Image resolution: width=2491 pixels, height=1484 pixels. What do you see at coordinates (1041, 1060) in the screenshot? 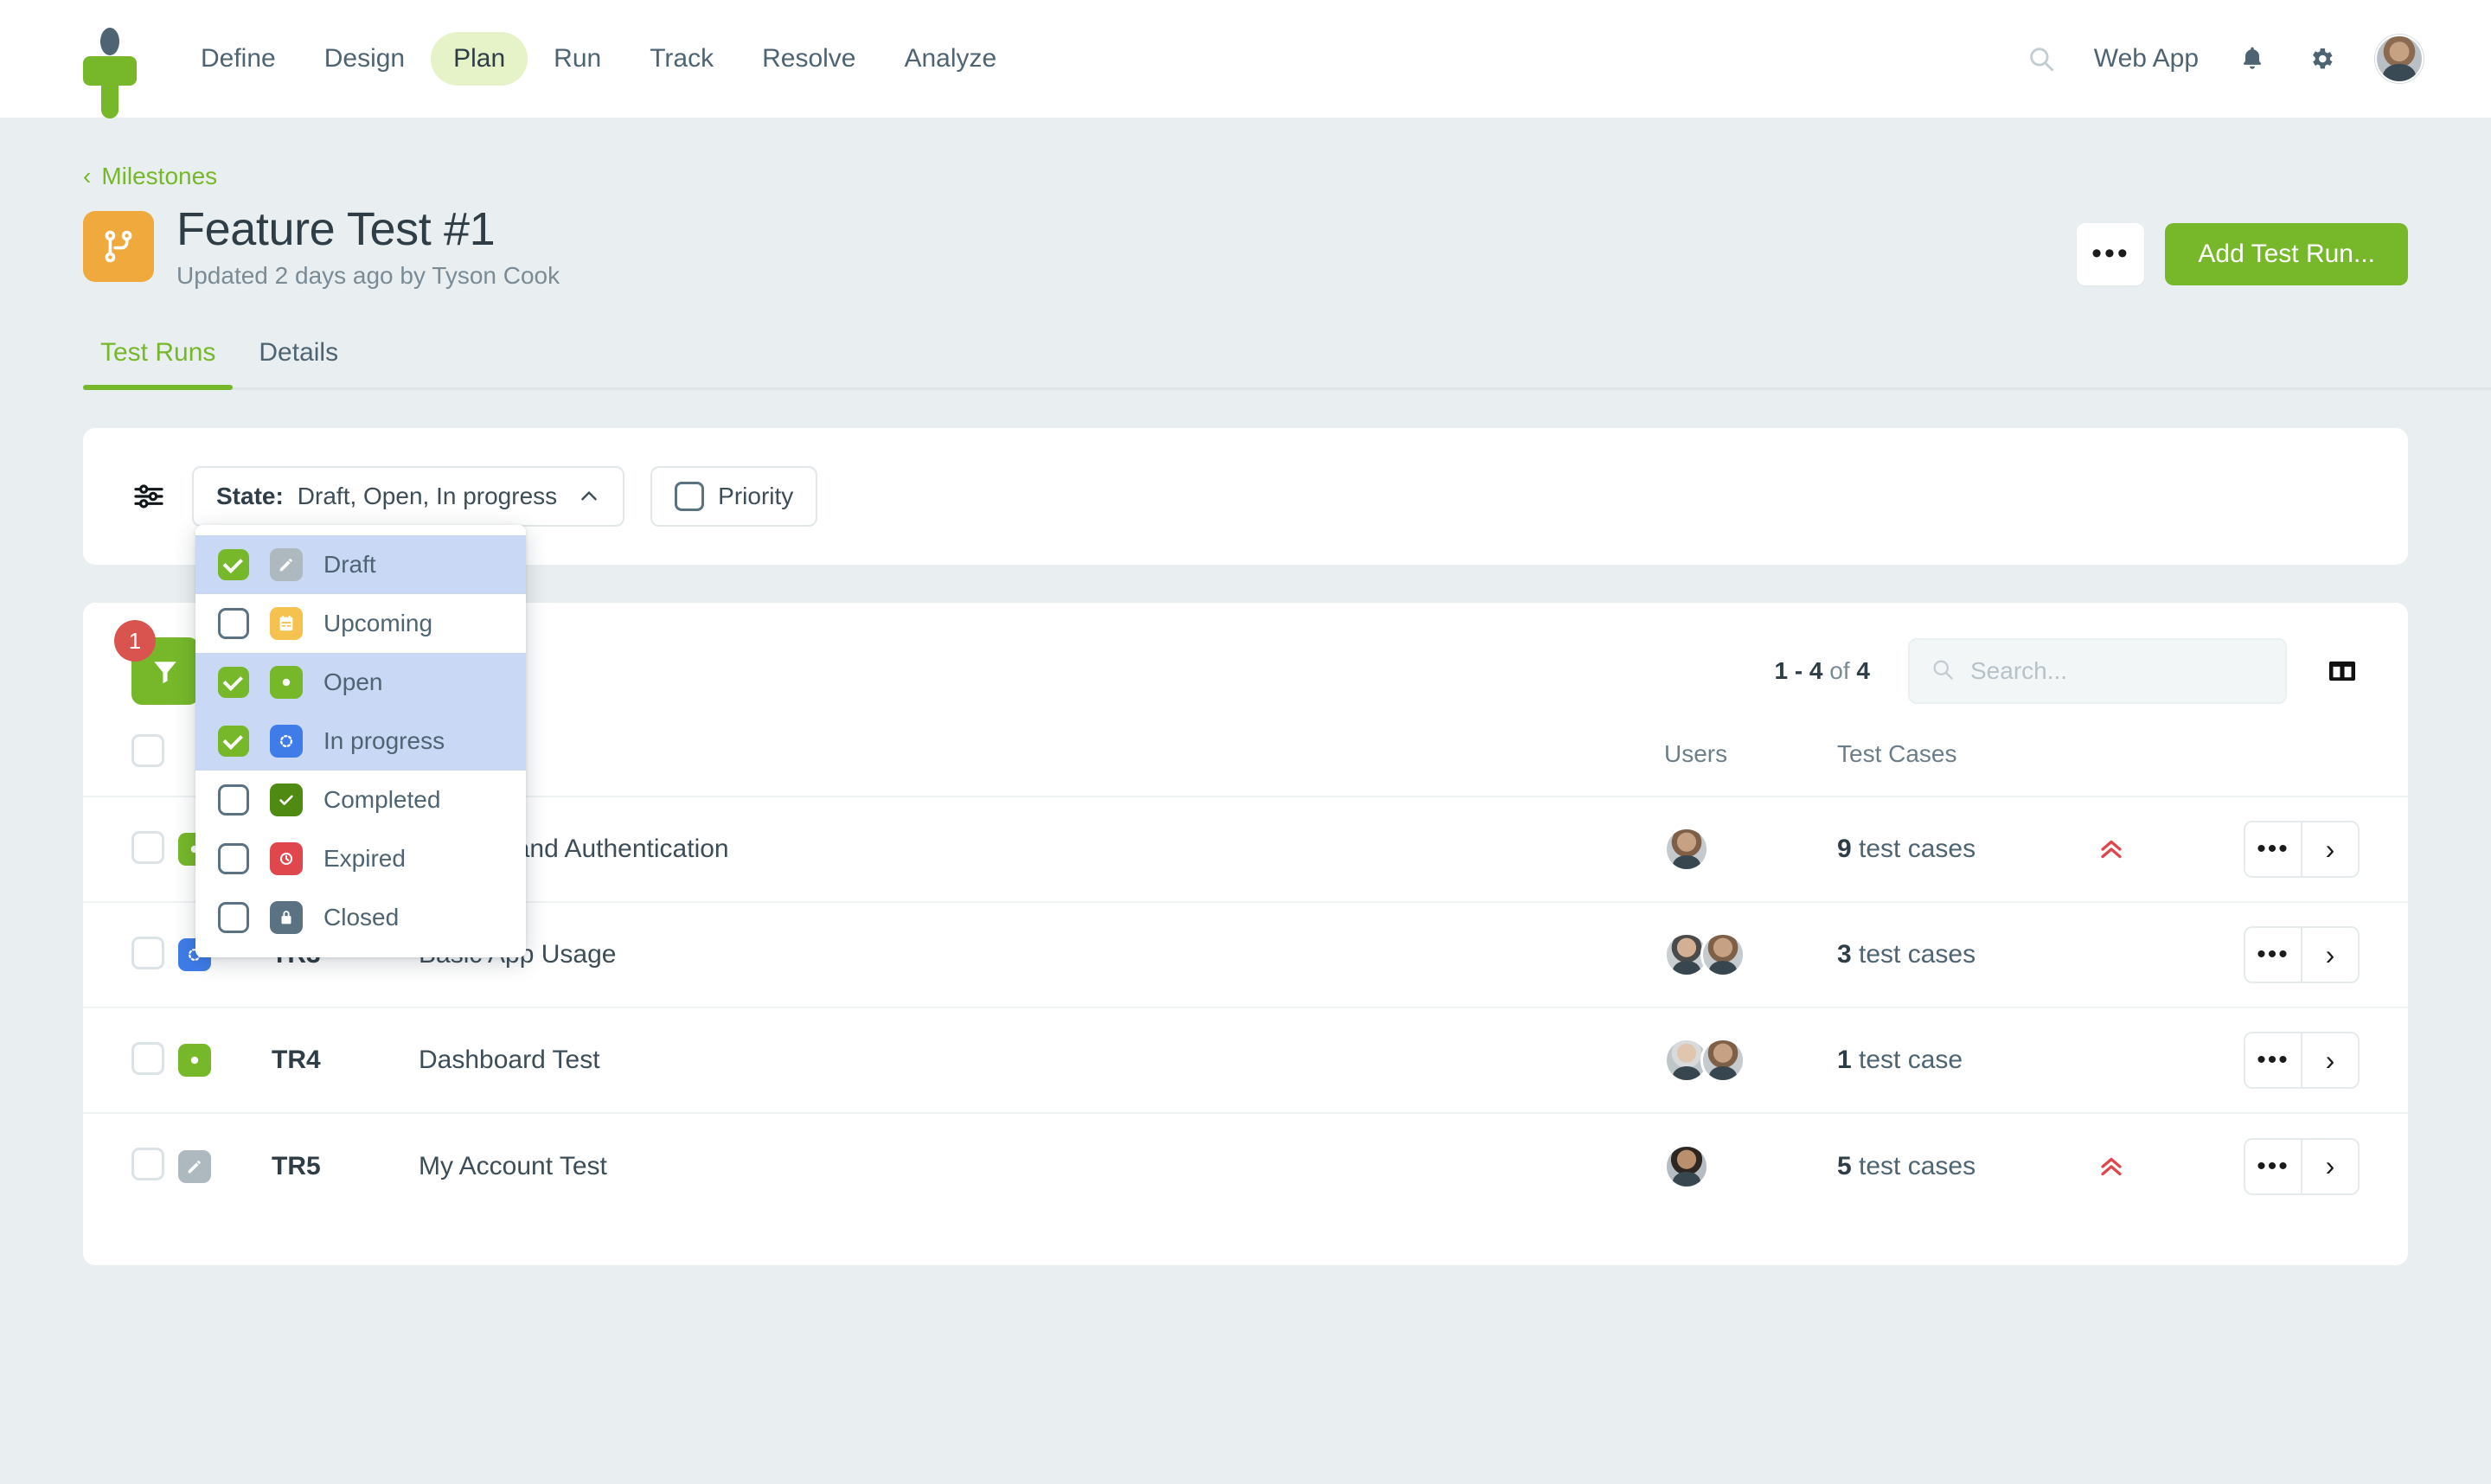
I see `row-name-cell: Dashboard Test` at bounding box center [1041, 1060].